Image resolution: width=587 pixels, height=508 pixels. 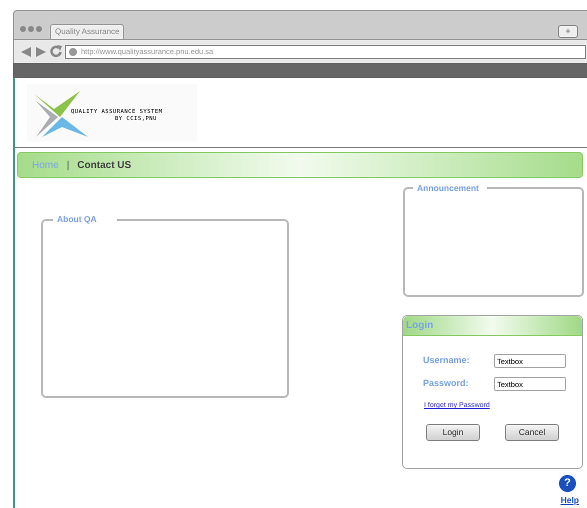 What do you see at coordinates (104, 165) in the screenshot?
I see `nav-link: Contact US` at bounding box center [104, 165].